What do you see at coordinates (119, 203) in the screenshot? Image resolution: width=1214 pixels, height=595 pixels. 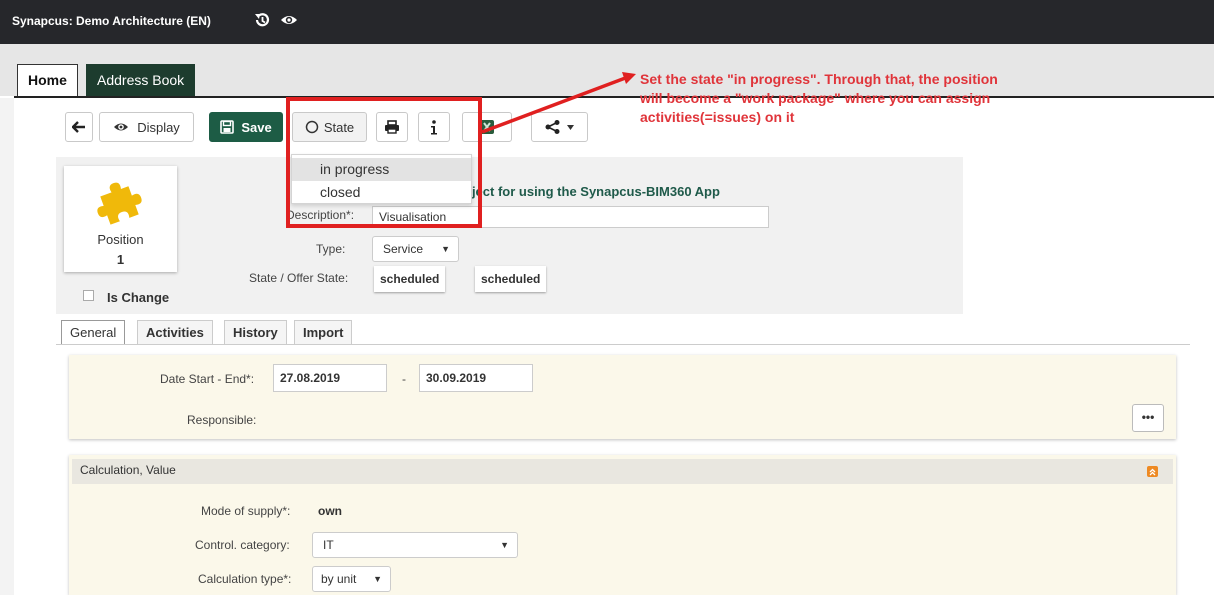 I see `puzzle-icon` at bounding box center [119, 203].